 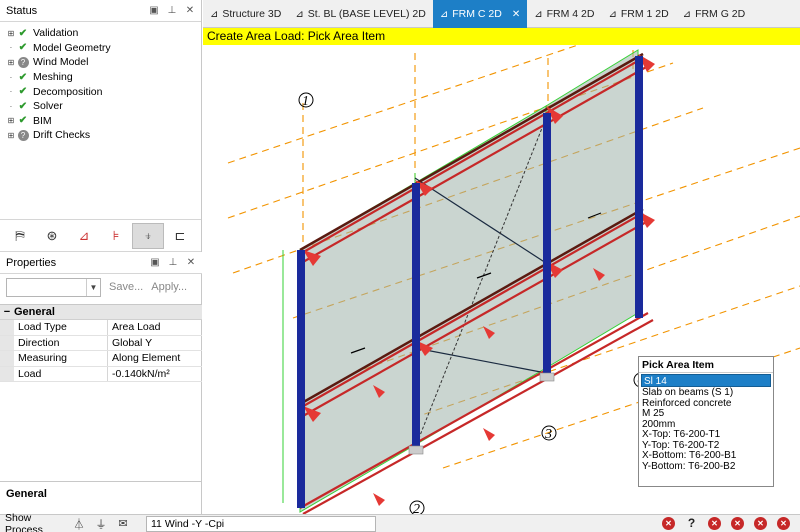 I want to click on preset-select: ▼, so click(x=53, y=287).